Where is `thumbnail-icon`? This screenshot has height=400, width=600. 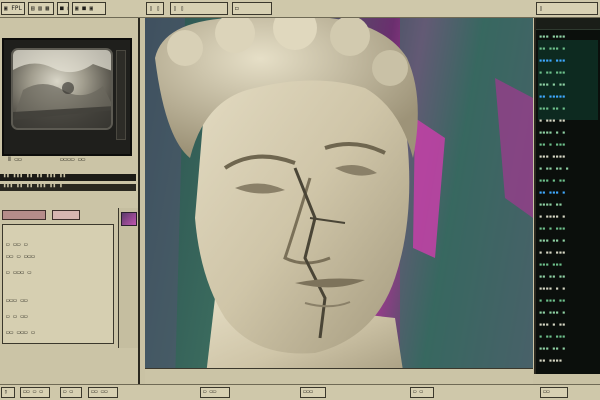
thumbnail-icon is located at coordinates (129, 219).